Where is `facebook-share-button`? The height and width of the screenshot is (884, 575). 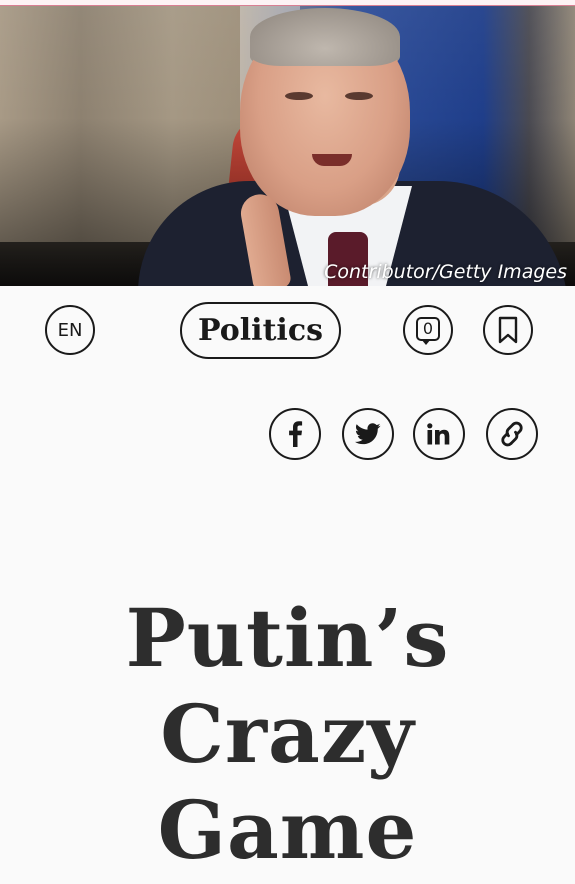 facebook-share-button is located at coordinates (295, 434).